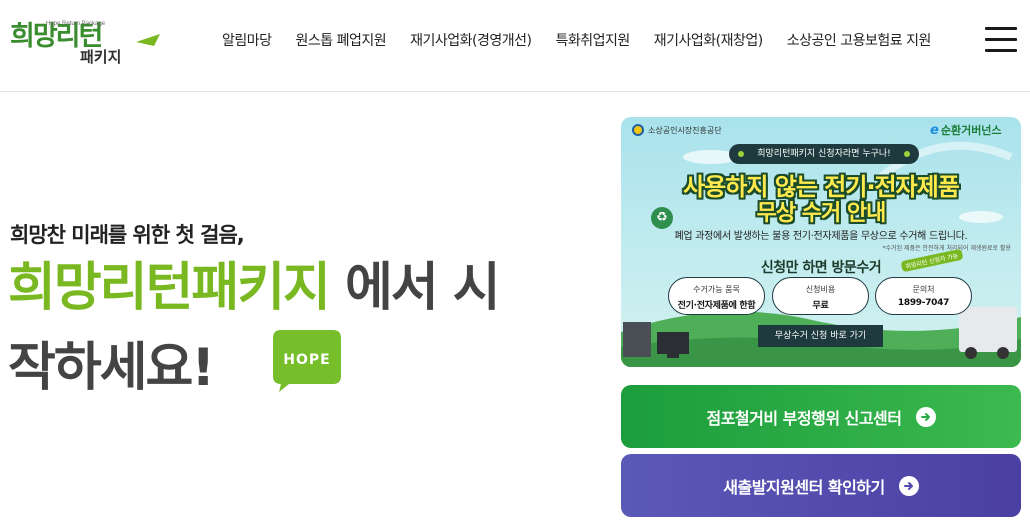 Image resolution: width=1030 pixels, height=532 pixels. What do you see at coordinates (247, 41) in the screenshot?
I see `nav-item-notice: 알림마당` at bounding box center [247, 41].